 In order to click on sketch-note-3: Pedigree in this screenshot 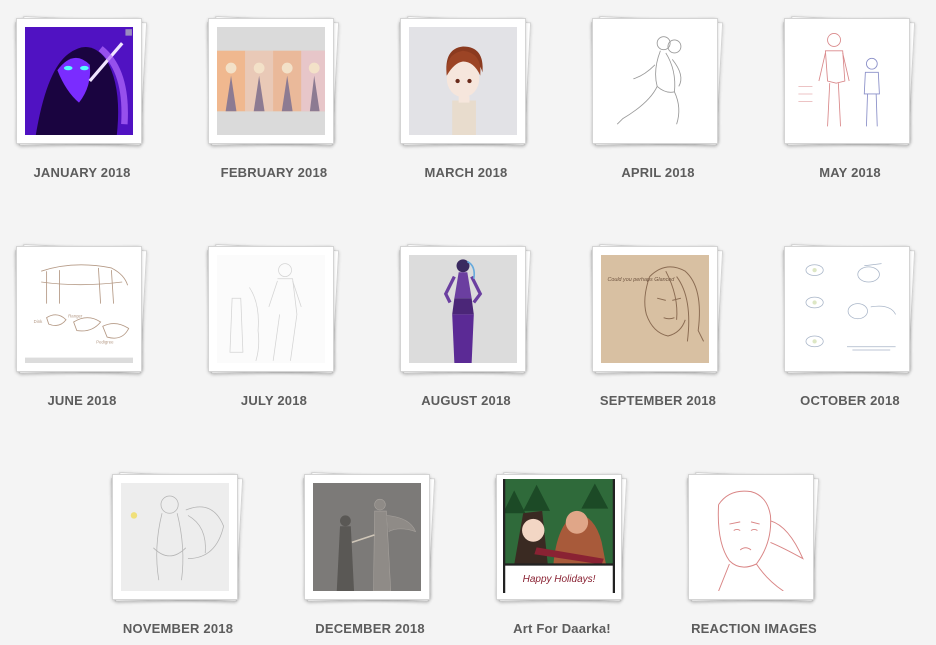, I will do `click(105, 342)`.